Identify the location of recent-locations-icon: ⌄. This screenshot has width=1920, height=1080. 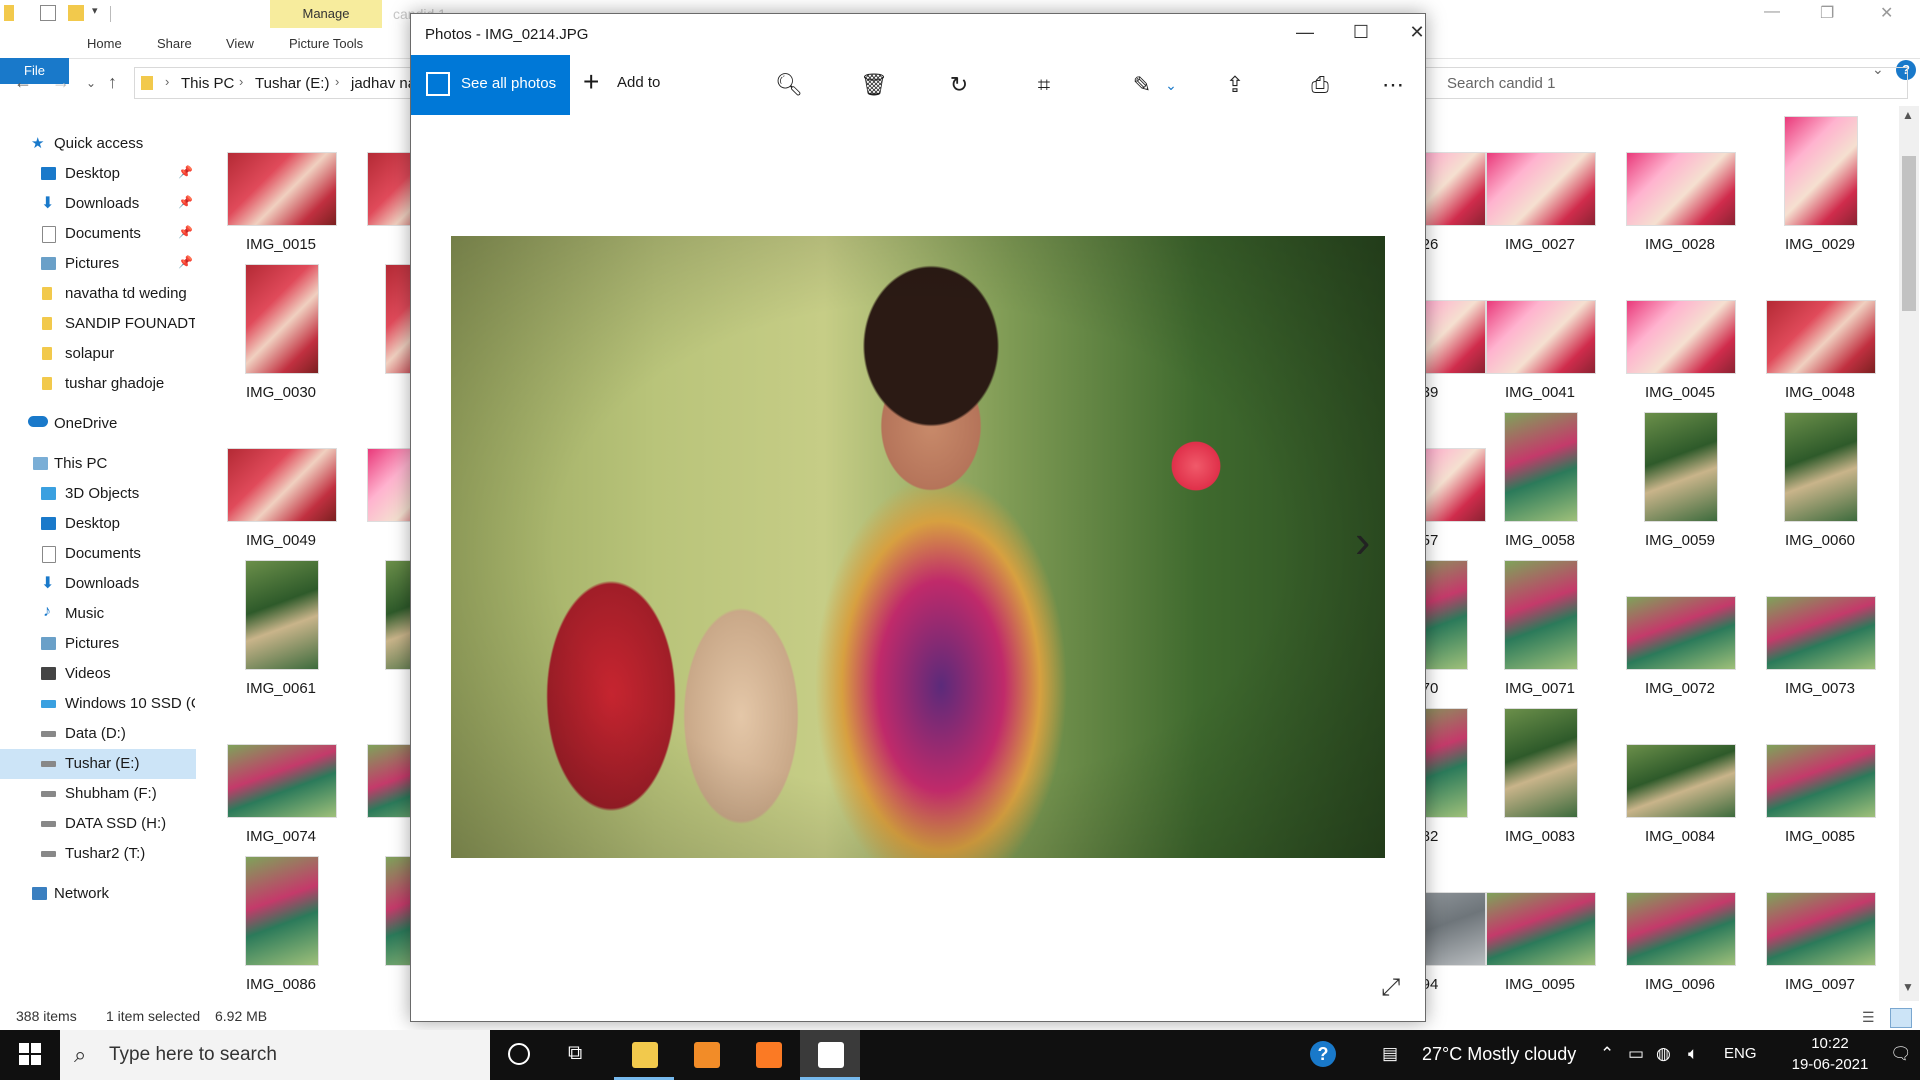
(91, 83).